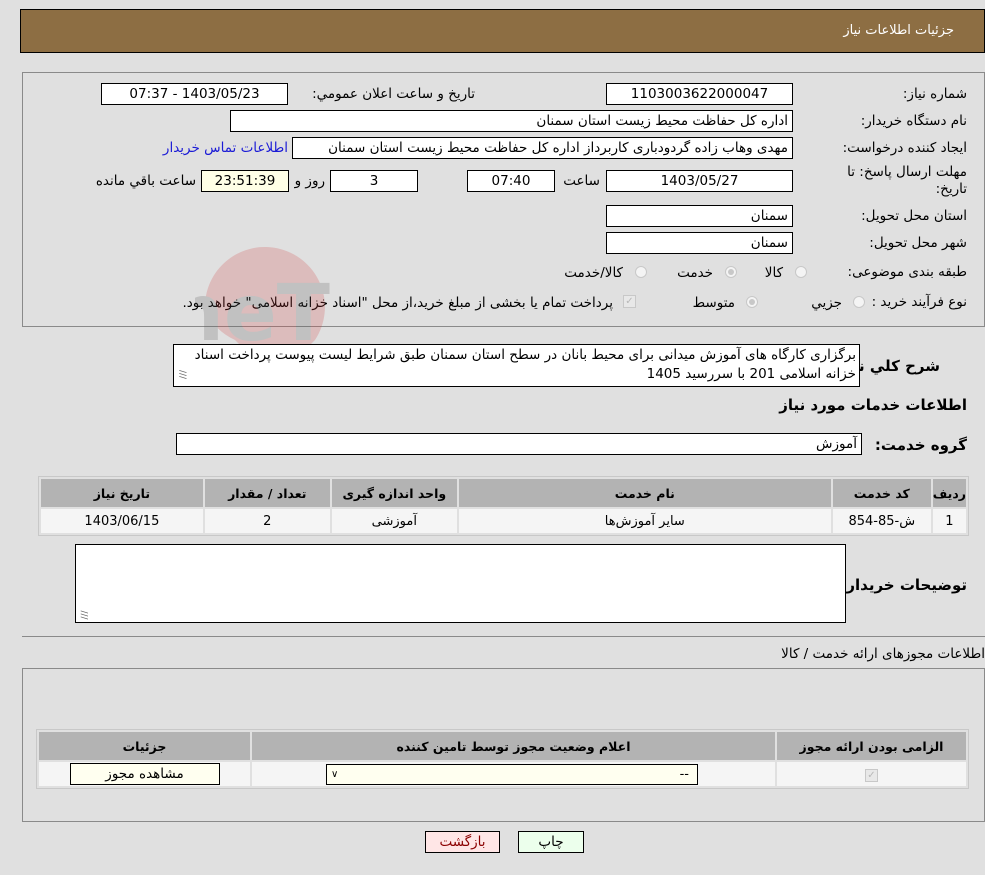 This screenshot has height=875, width=985. What do you see at coordinates (949, 493) in the screenshot?
I see `col-row: ردیف` at bounding box center [949, 493].